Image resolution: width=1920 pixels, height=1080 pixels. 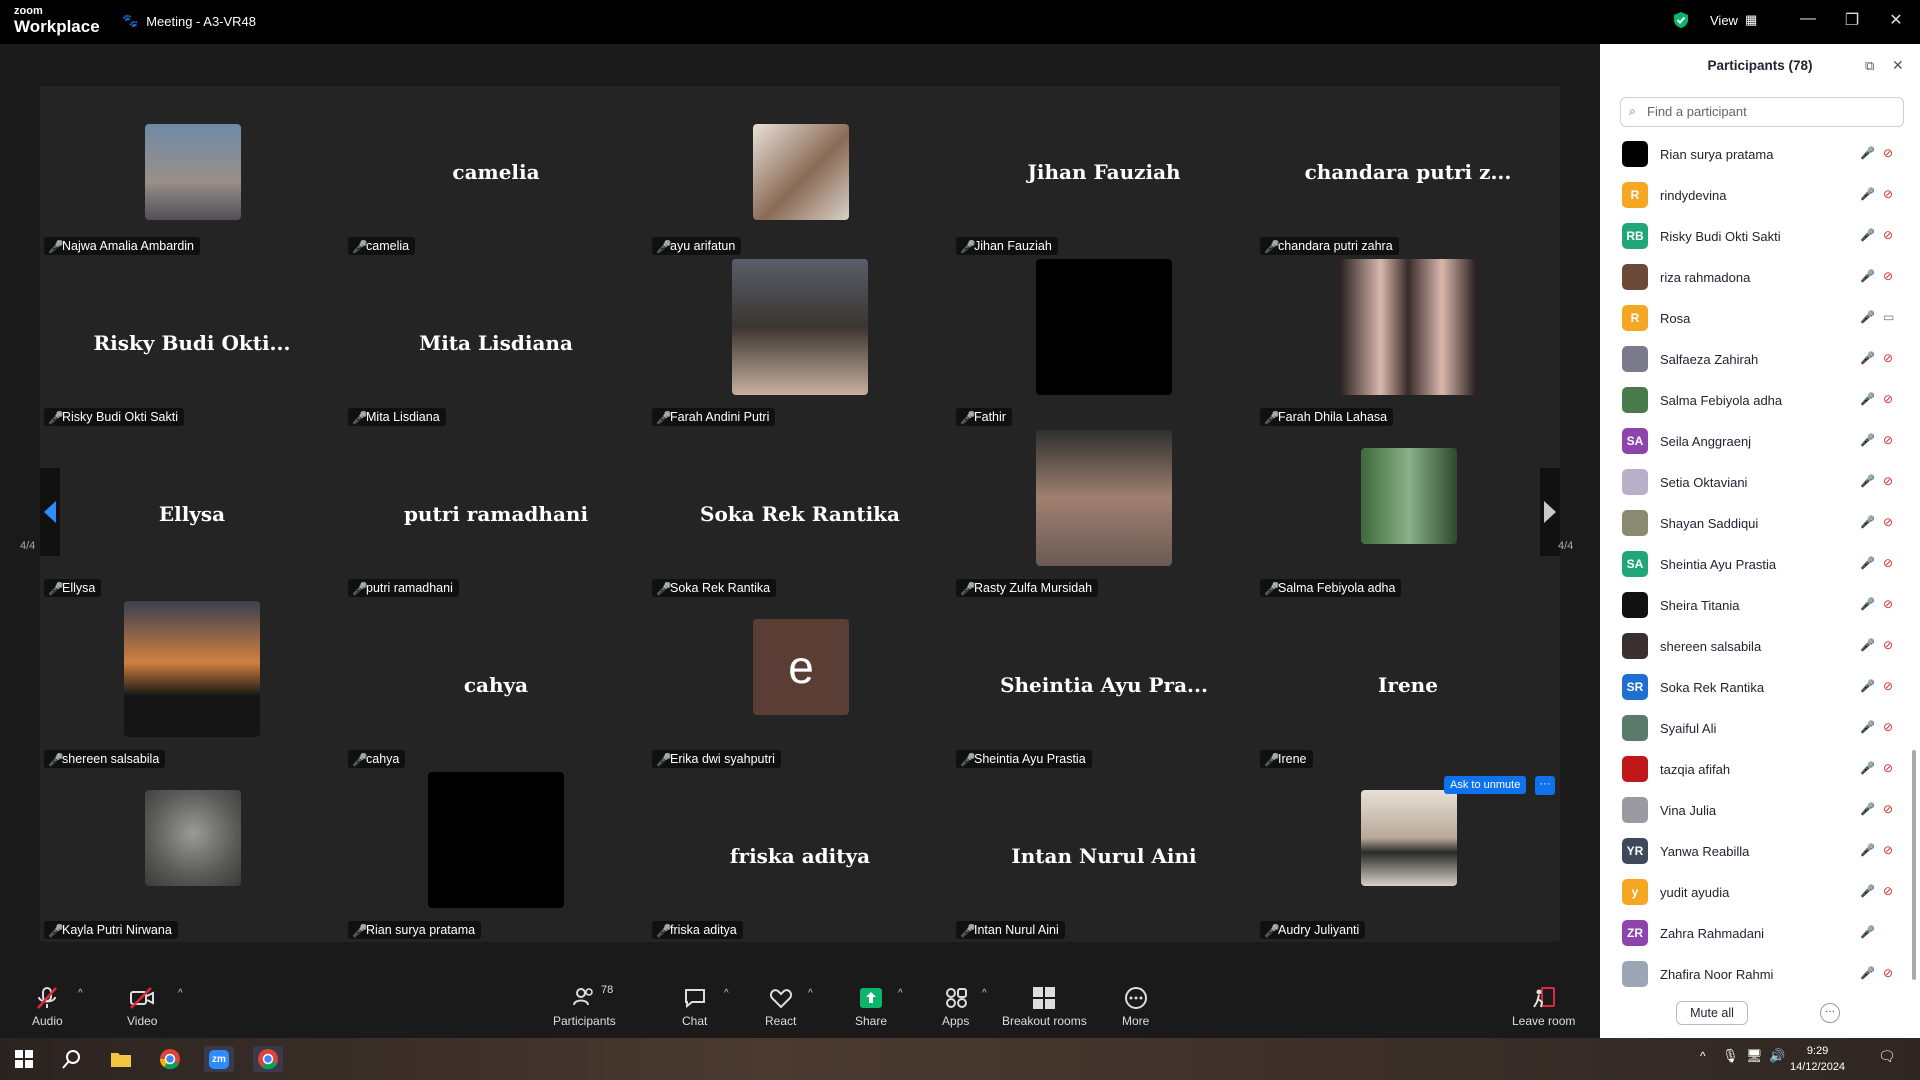 What do you see at coordinates (800, 684) in the screenshot?
I see `video-tile: e 🎤 Erika dwi syahputri` at bounding box center [800, 684].